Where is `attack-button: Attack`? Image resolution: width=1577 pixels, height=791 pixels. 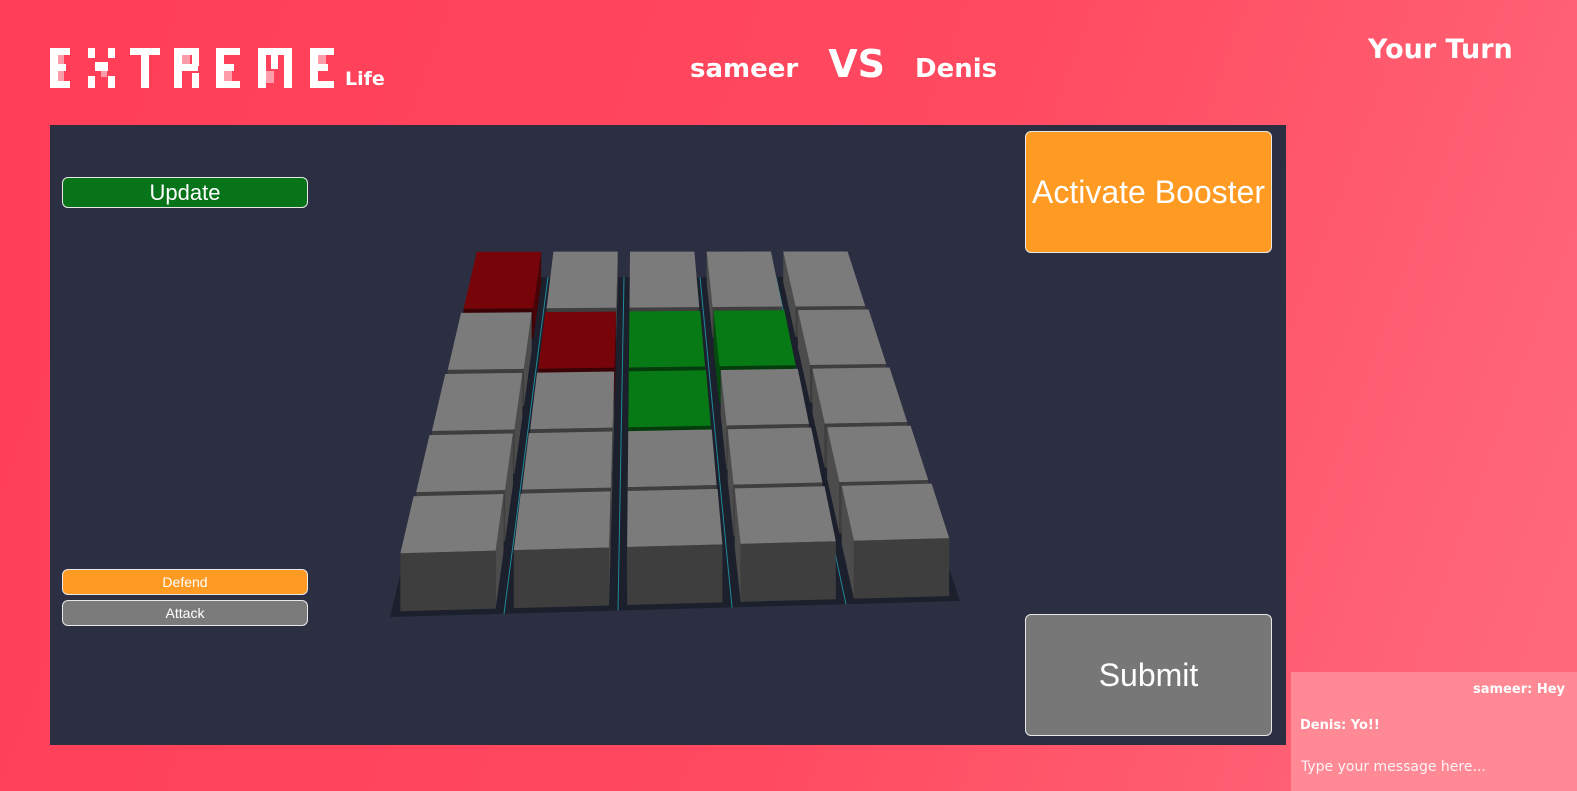 attack-button: Attack is located at coordinates (185, 613).